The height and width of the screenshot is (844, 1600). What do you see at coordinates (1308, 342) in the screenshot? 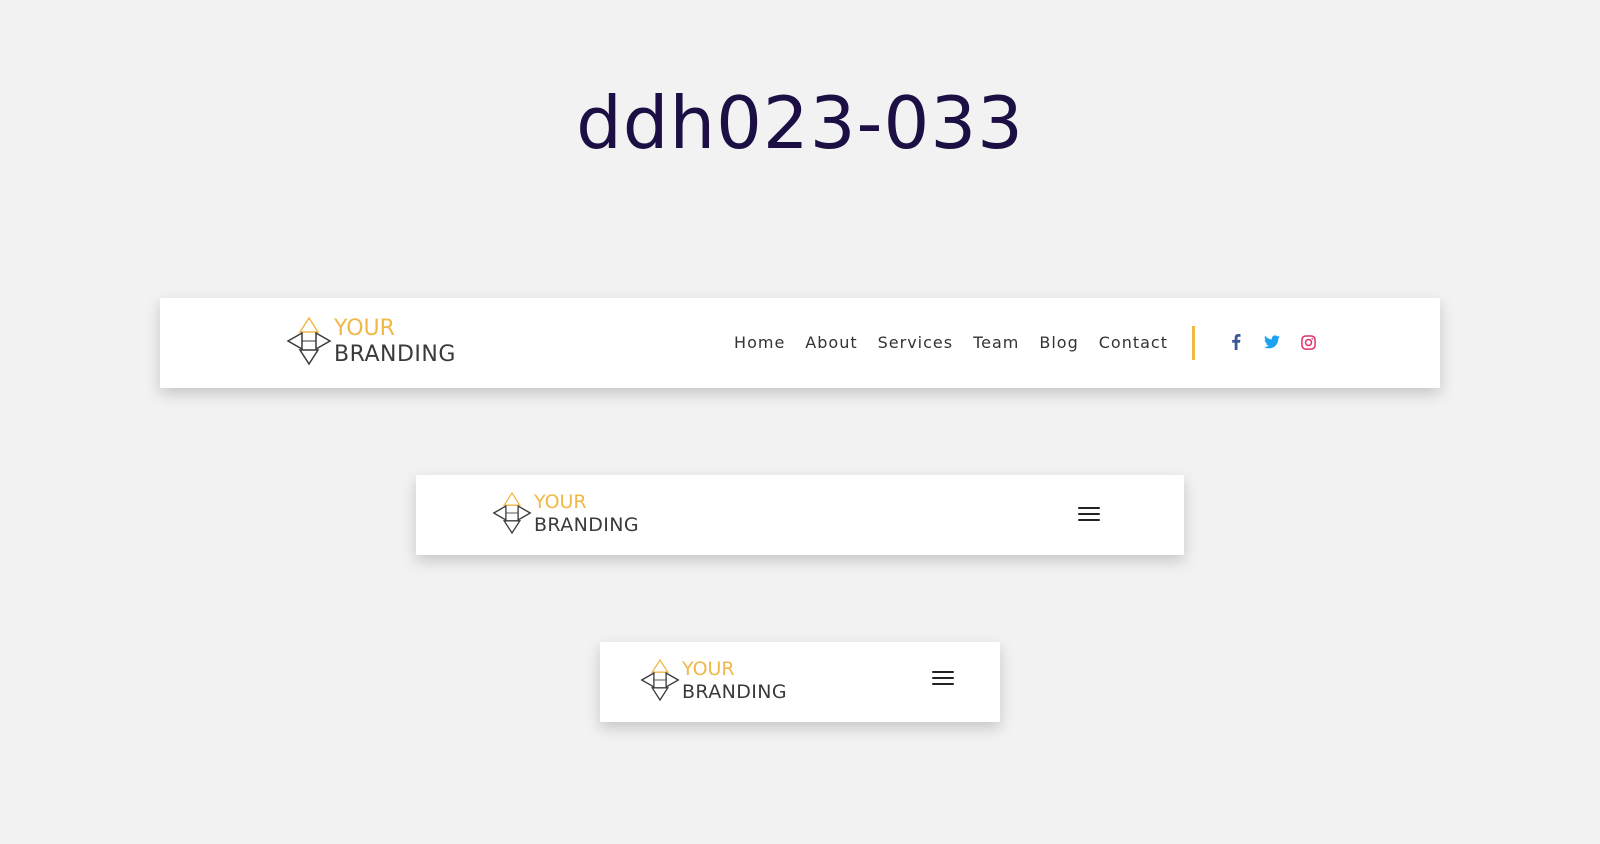
I see `instagram-icon` at bounding box center [1308, 342].